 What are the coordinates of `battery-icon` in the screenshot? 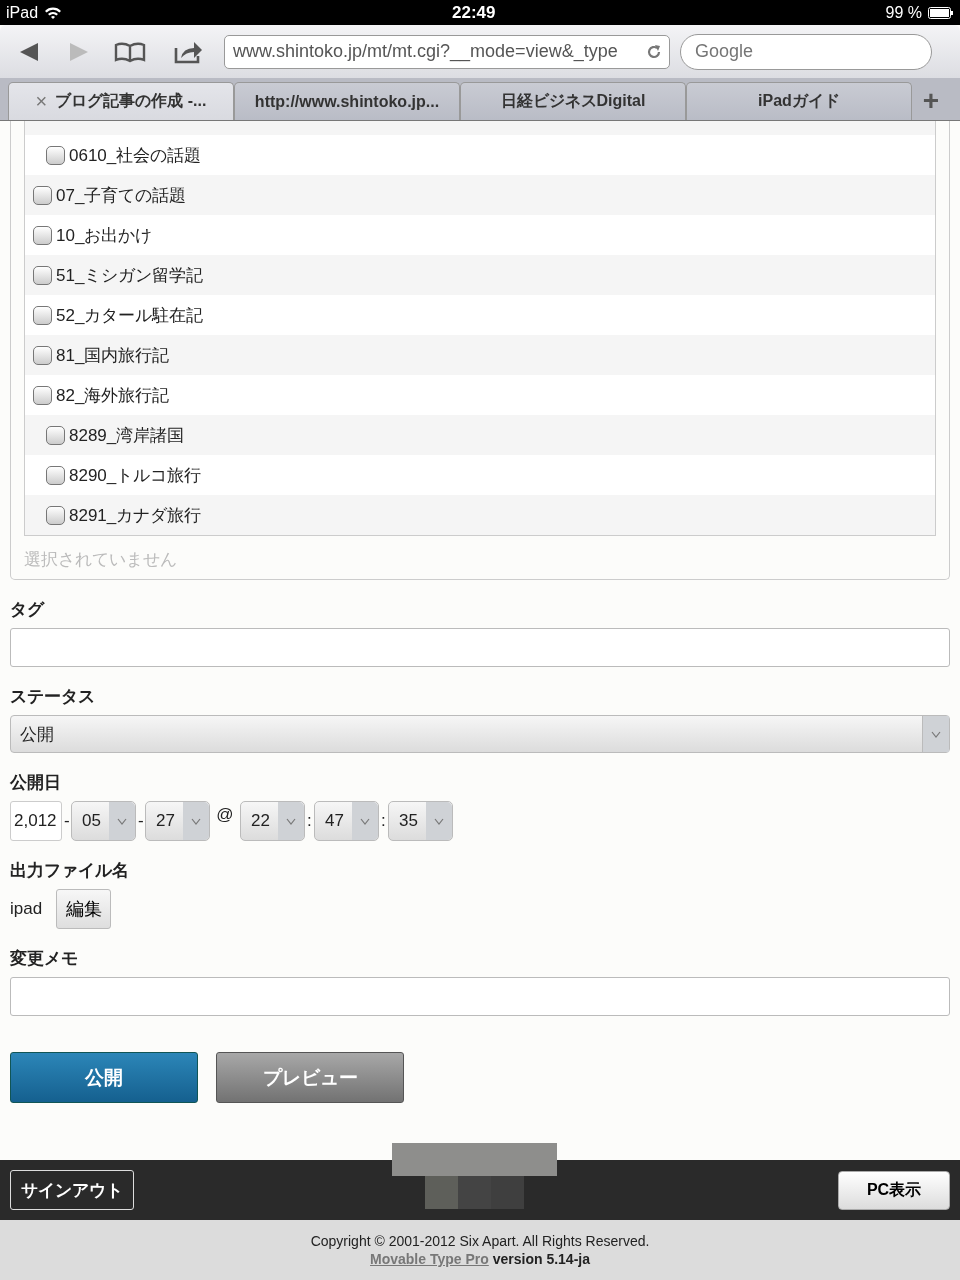 It's located at (941, 12).